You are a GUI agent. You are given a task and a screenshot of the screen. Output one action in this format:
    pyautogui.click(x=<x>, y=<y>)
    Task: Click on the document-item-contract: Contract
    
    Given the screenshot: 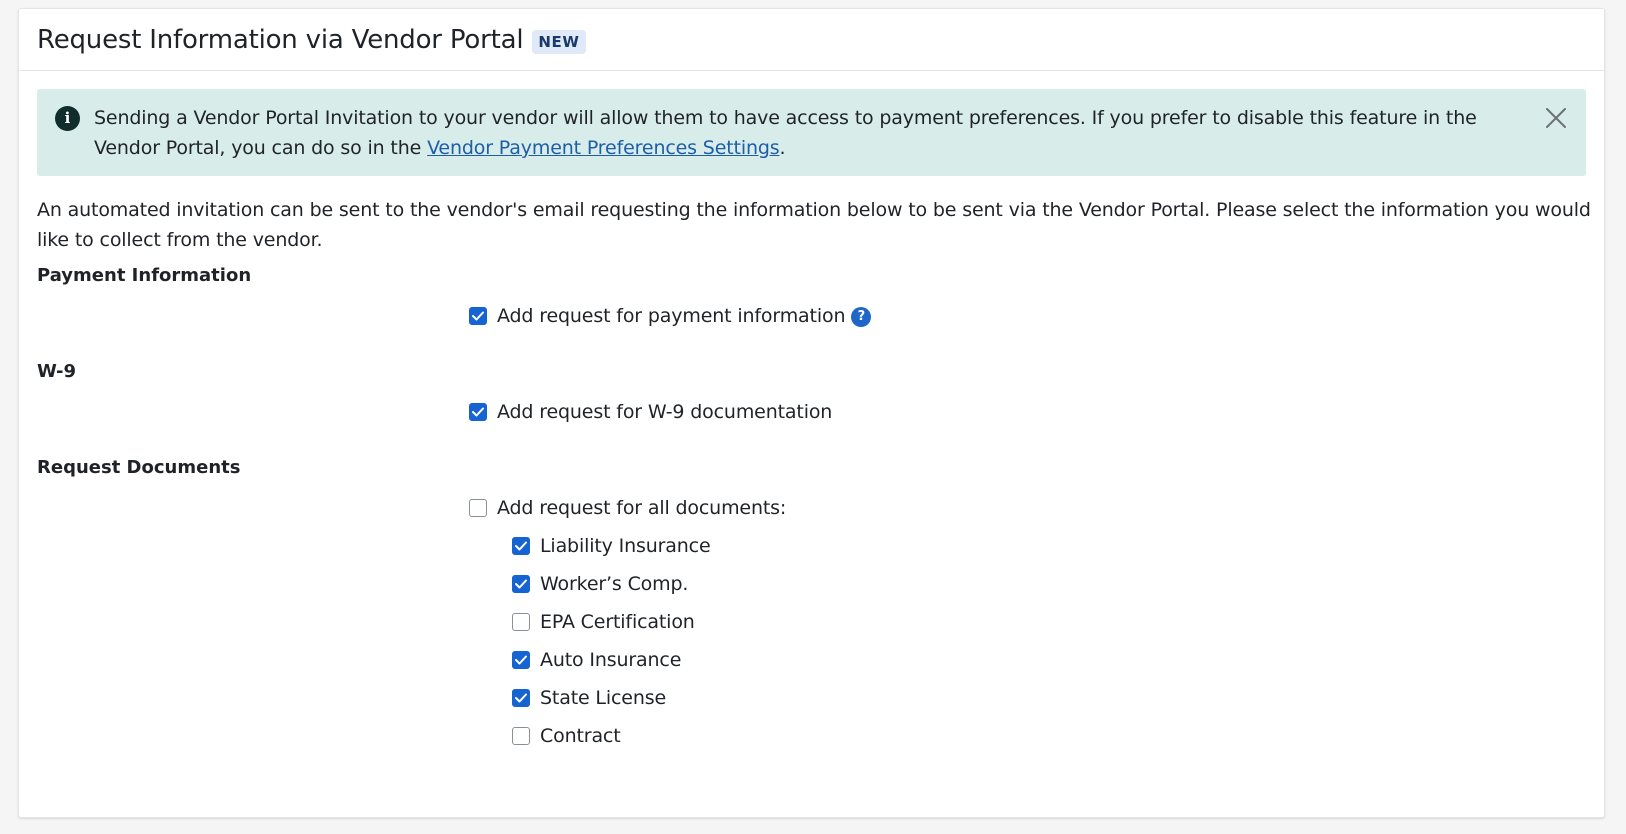 What is the action you would take?
    pyautogui.click(x=566, y=736)
    